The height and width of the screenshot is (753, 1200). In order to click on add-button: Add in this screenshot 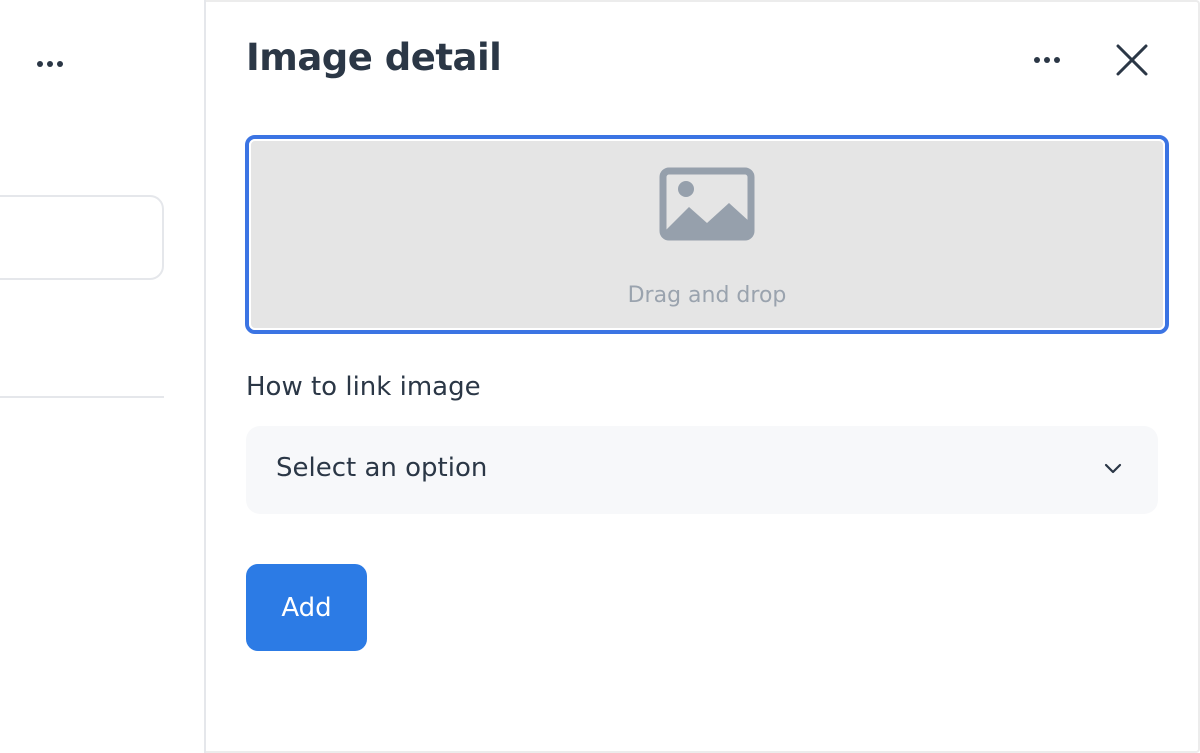, I will do `click(306, 607)`.